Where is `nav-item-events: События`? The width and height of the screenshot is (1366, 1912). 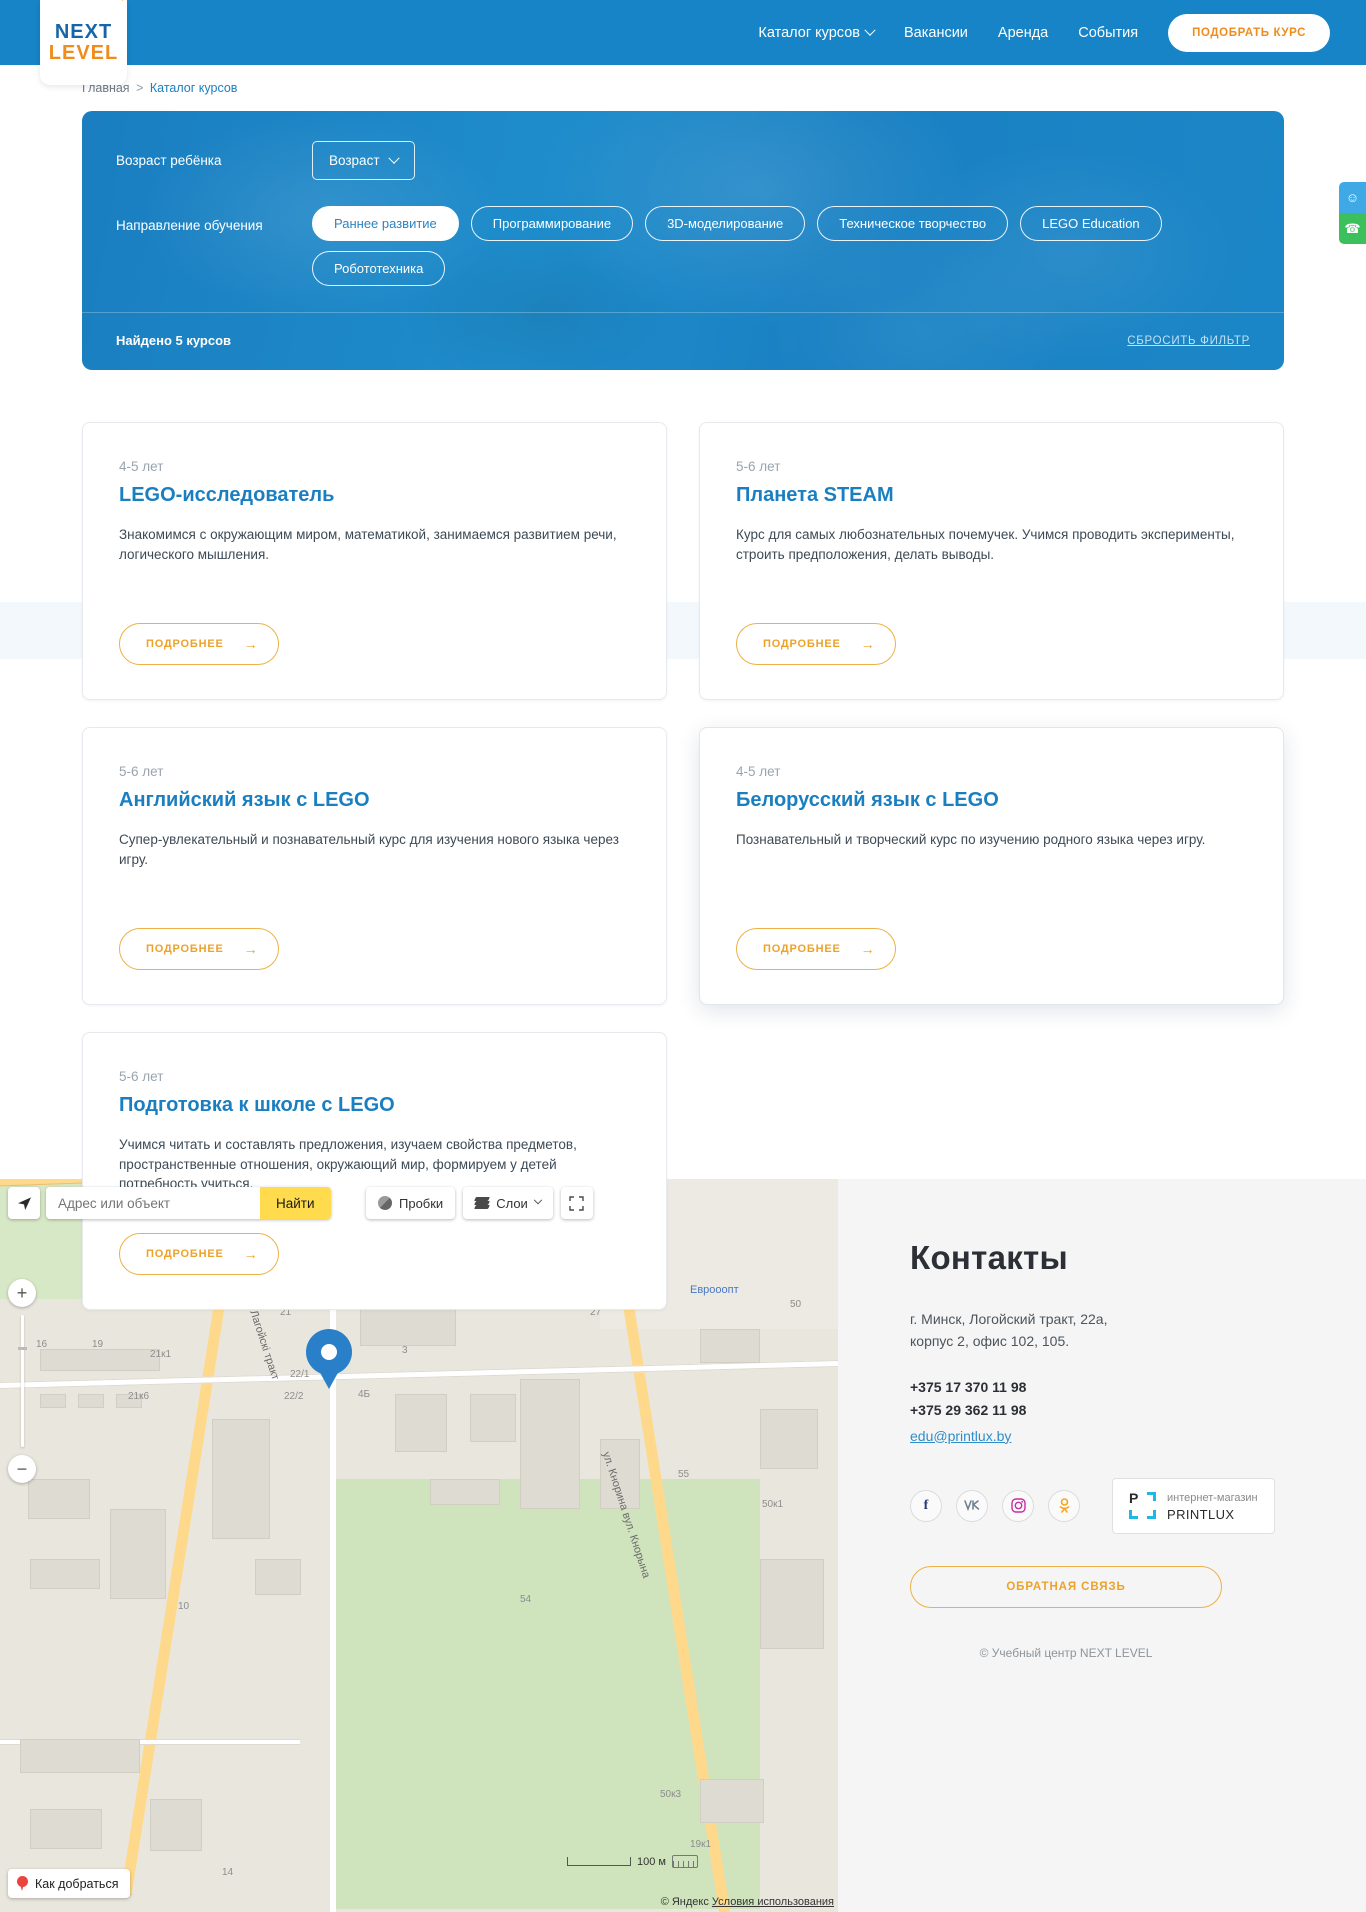
nav-item-events: События is located at coordinates (1108, 33).